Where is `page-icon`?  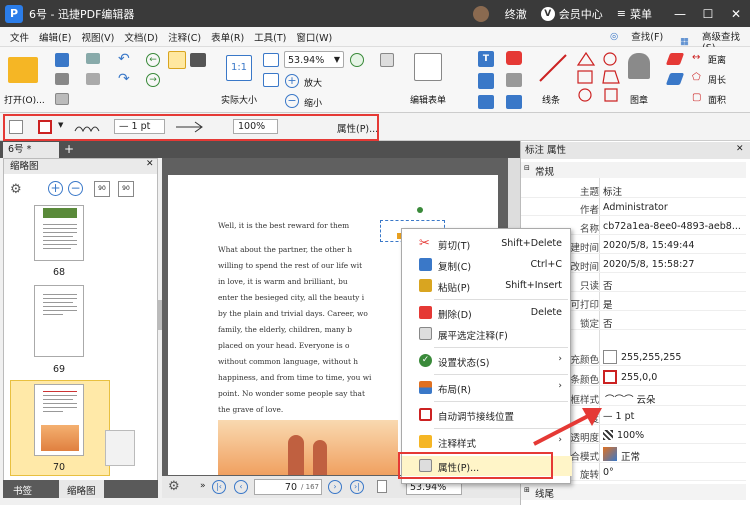 page-icon is located at coordinates (62, 99).